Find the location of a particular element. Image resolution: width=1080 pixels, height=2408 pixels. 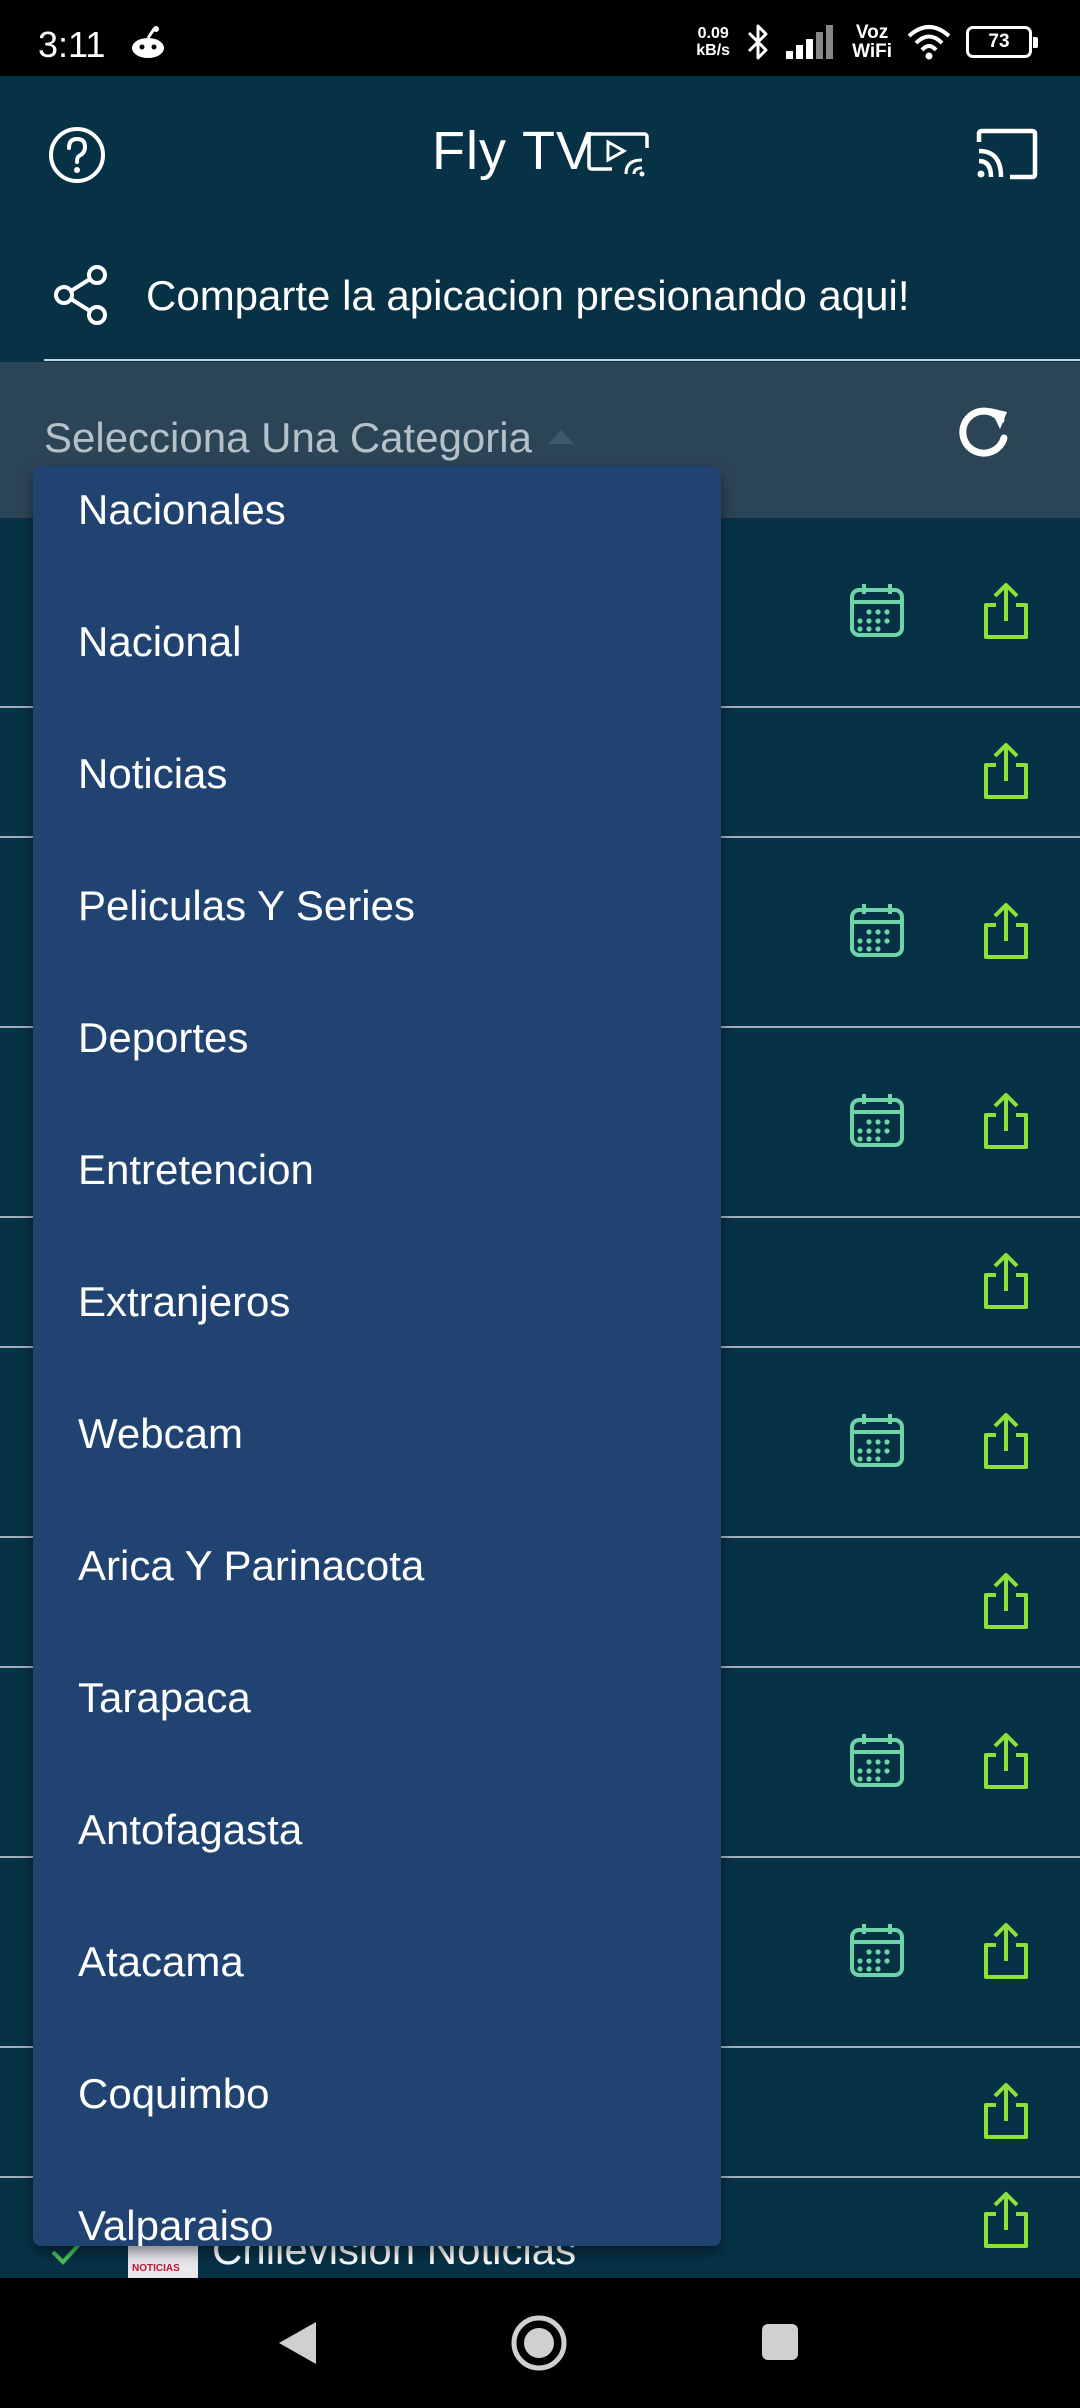

dropdown-item: Deportes is located at coordinates (377, 1080).